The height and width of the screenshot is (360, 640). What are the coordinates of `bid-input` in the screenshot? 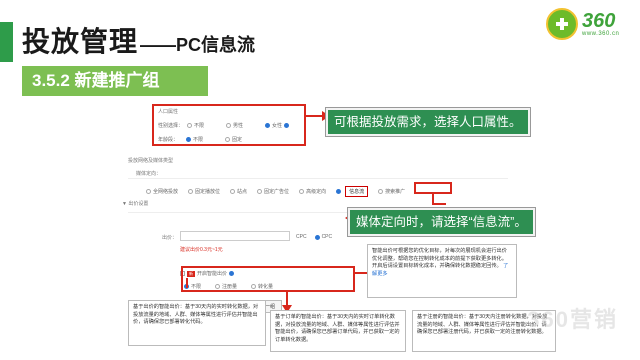 It's located at (235, 236).